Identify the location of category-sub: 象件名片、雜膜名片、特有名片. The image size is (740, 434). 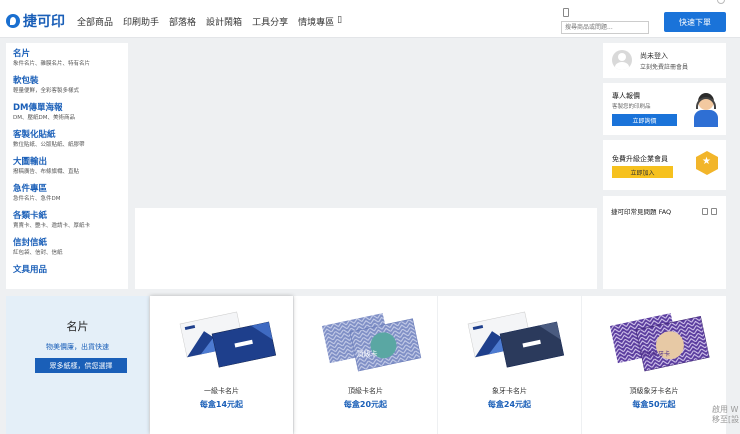
(52, 64).